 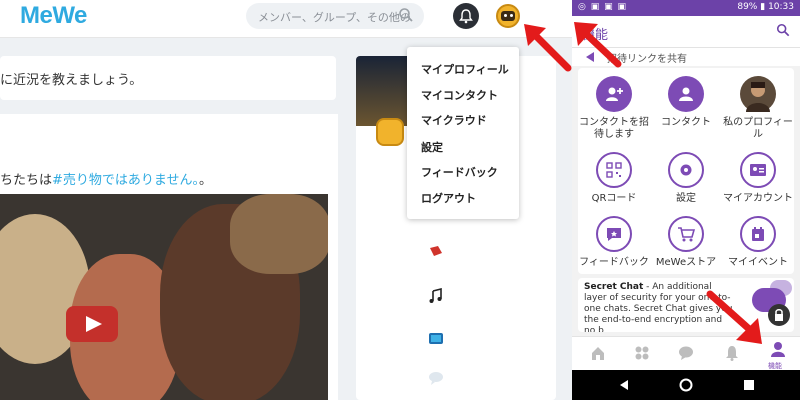 I want to click on feedback-icon, so click(x=614, y=234).